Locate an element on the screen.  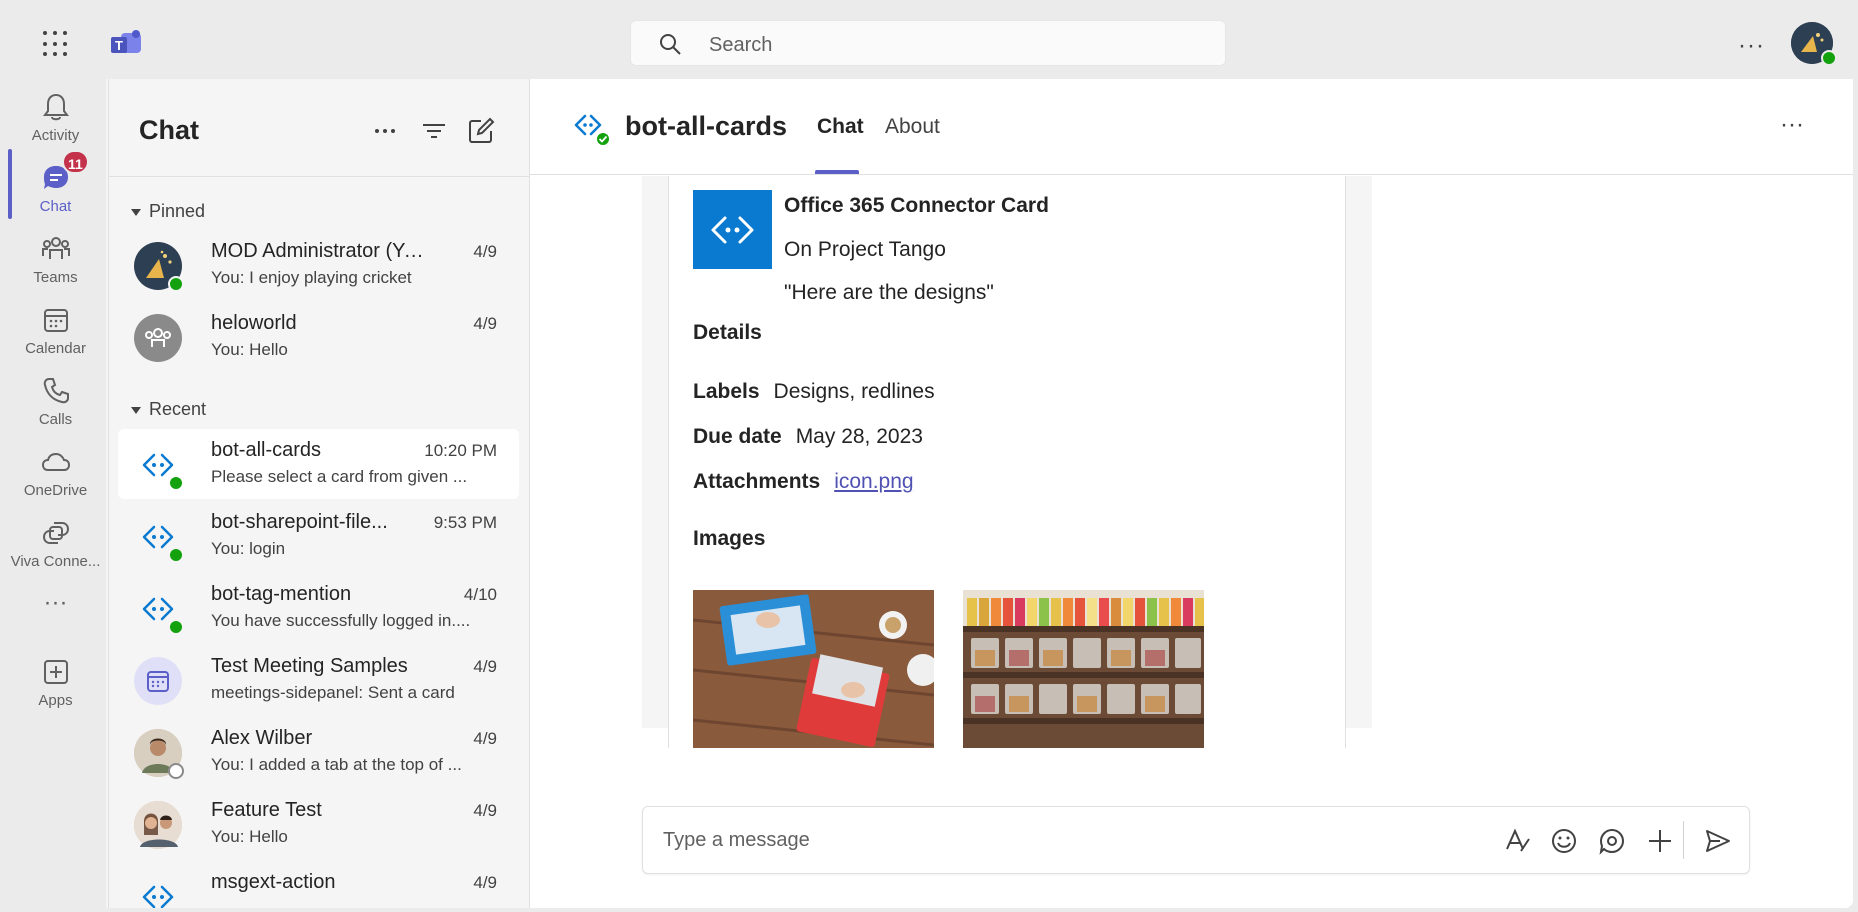
chat-list-item: heloworld You: Hello 4/9 is located at coordinates (318, 337).